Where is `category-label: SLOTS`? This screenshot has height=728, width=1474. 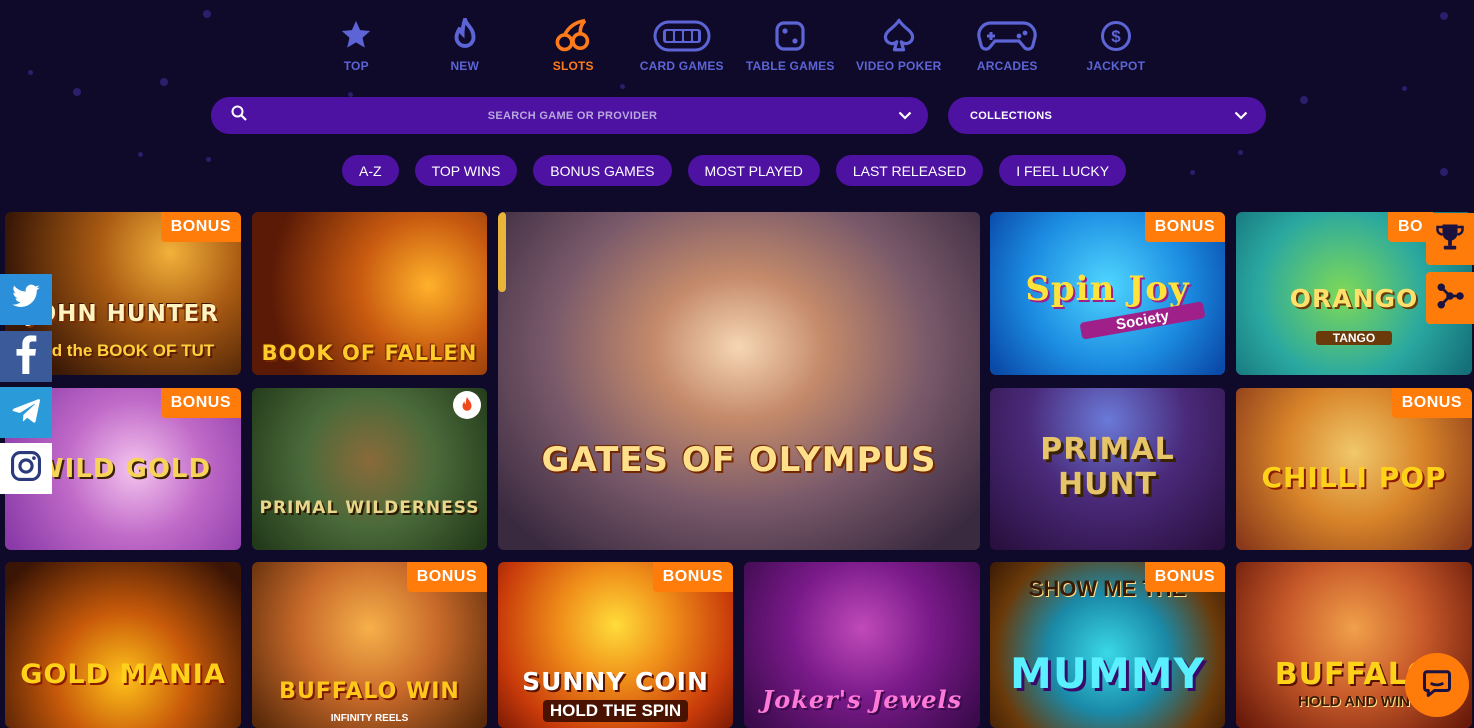 category-label: SLOTS is located at coordinates (573, 66).